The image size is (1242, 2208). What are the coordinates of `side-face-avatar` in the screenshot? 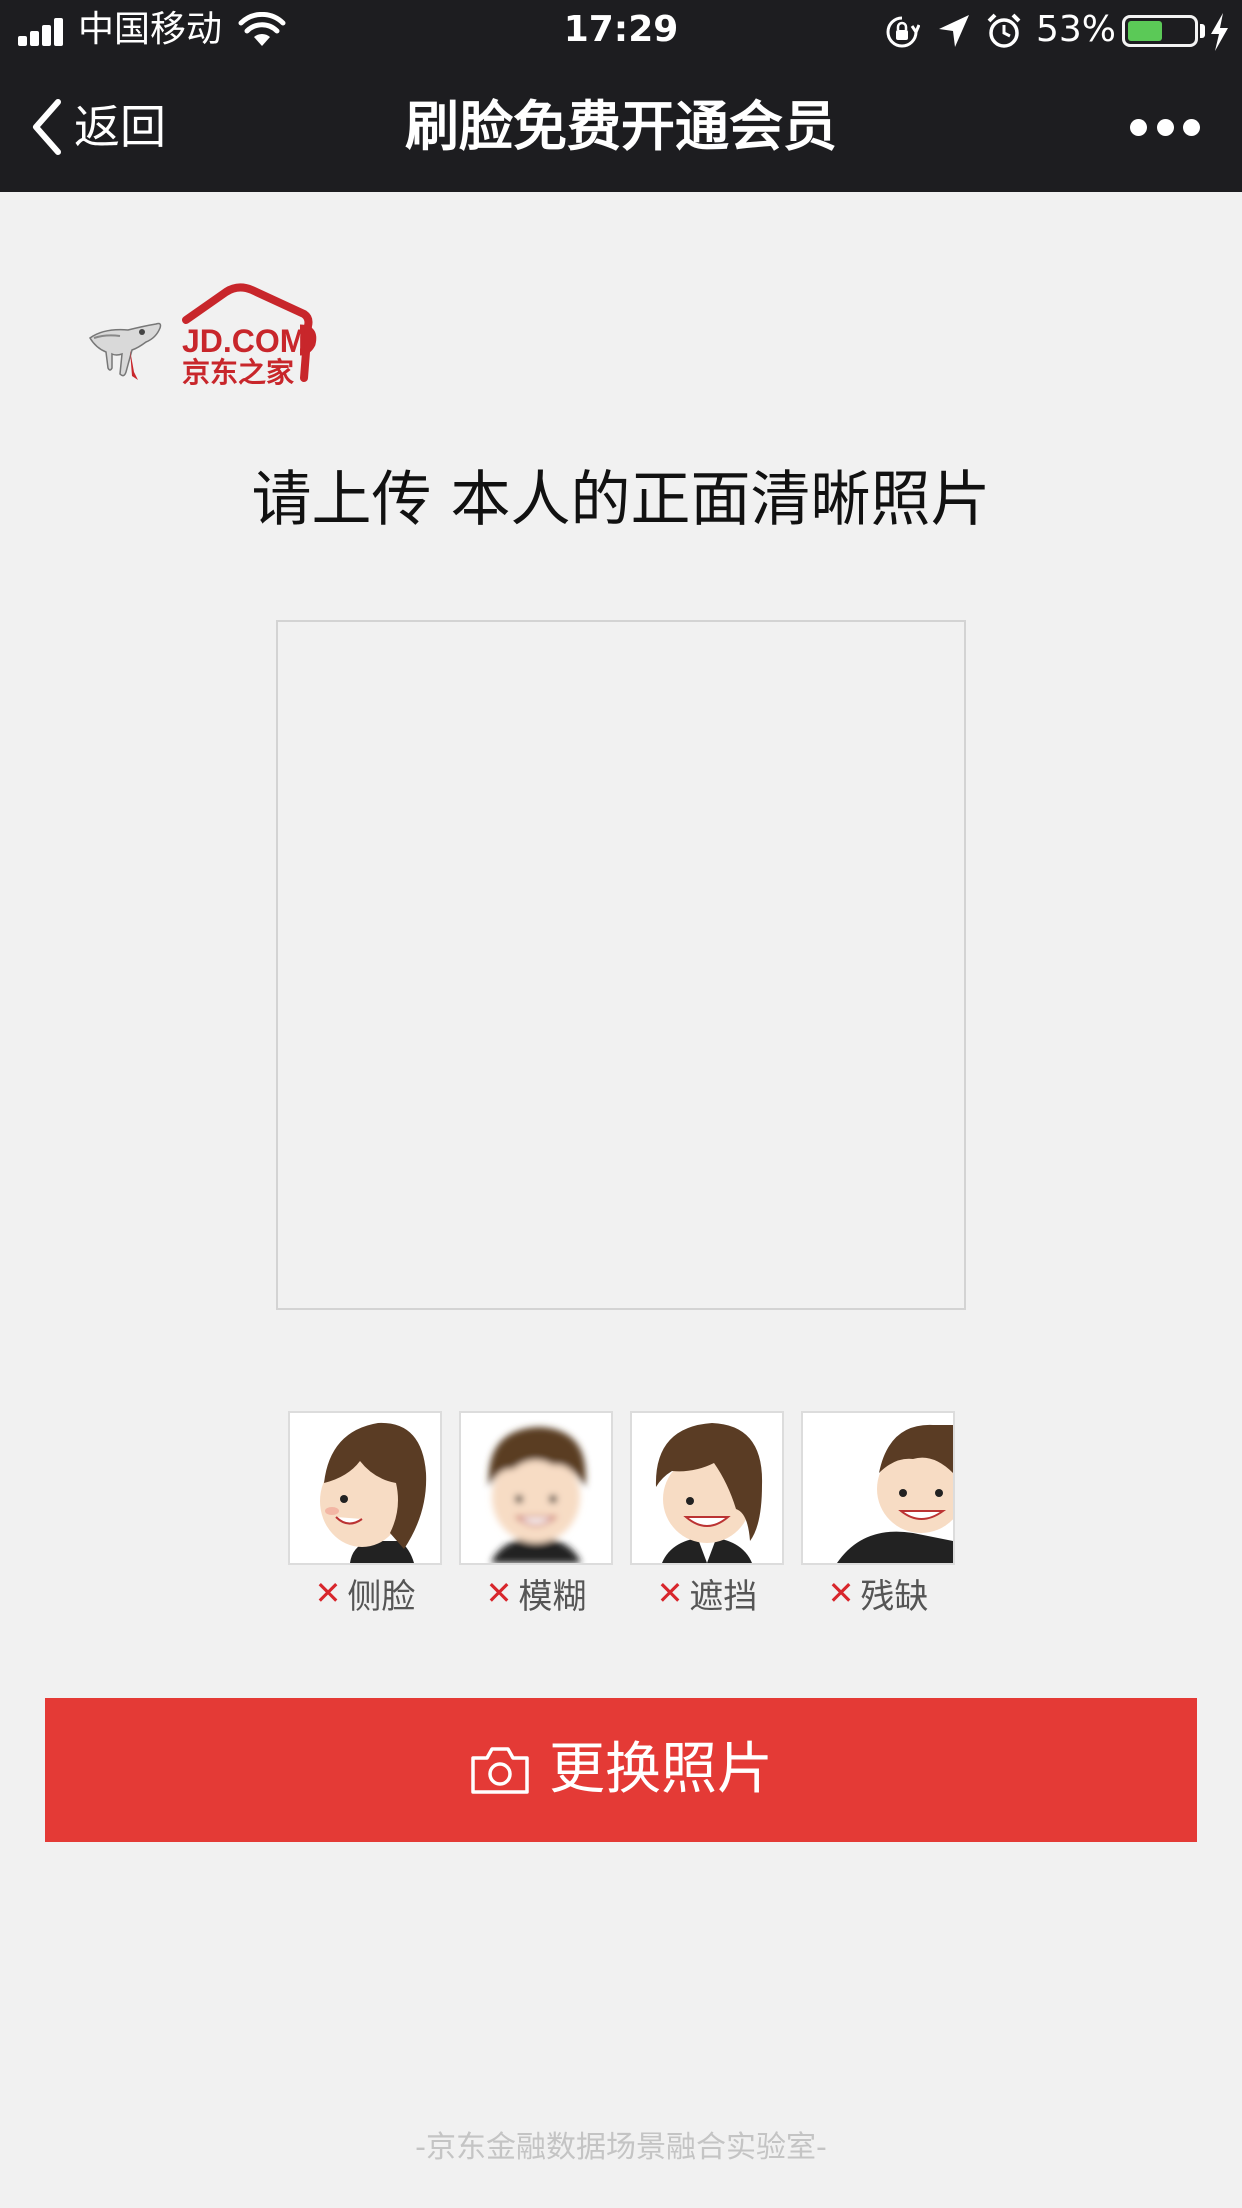 It's located at (365, 1488).